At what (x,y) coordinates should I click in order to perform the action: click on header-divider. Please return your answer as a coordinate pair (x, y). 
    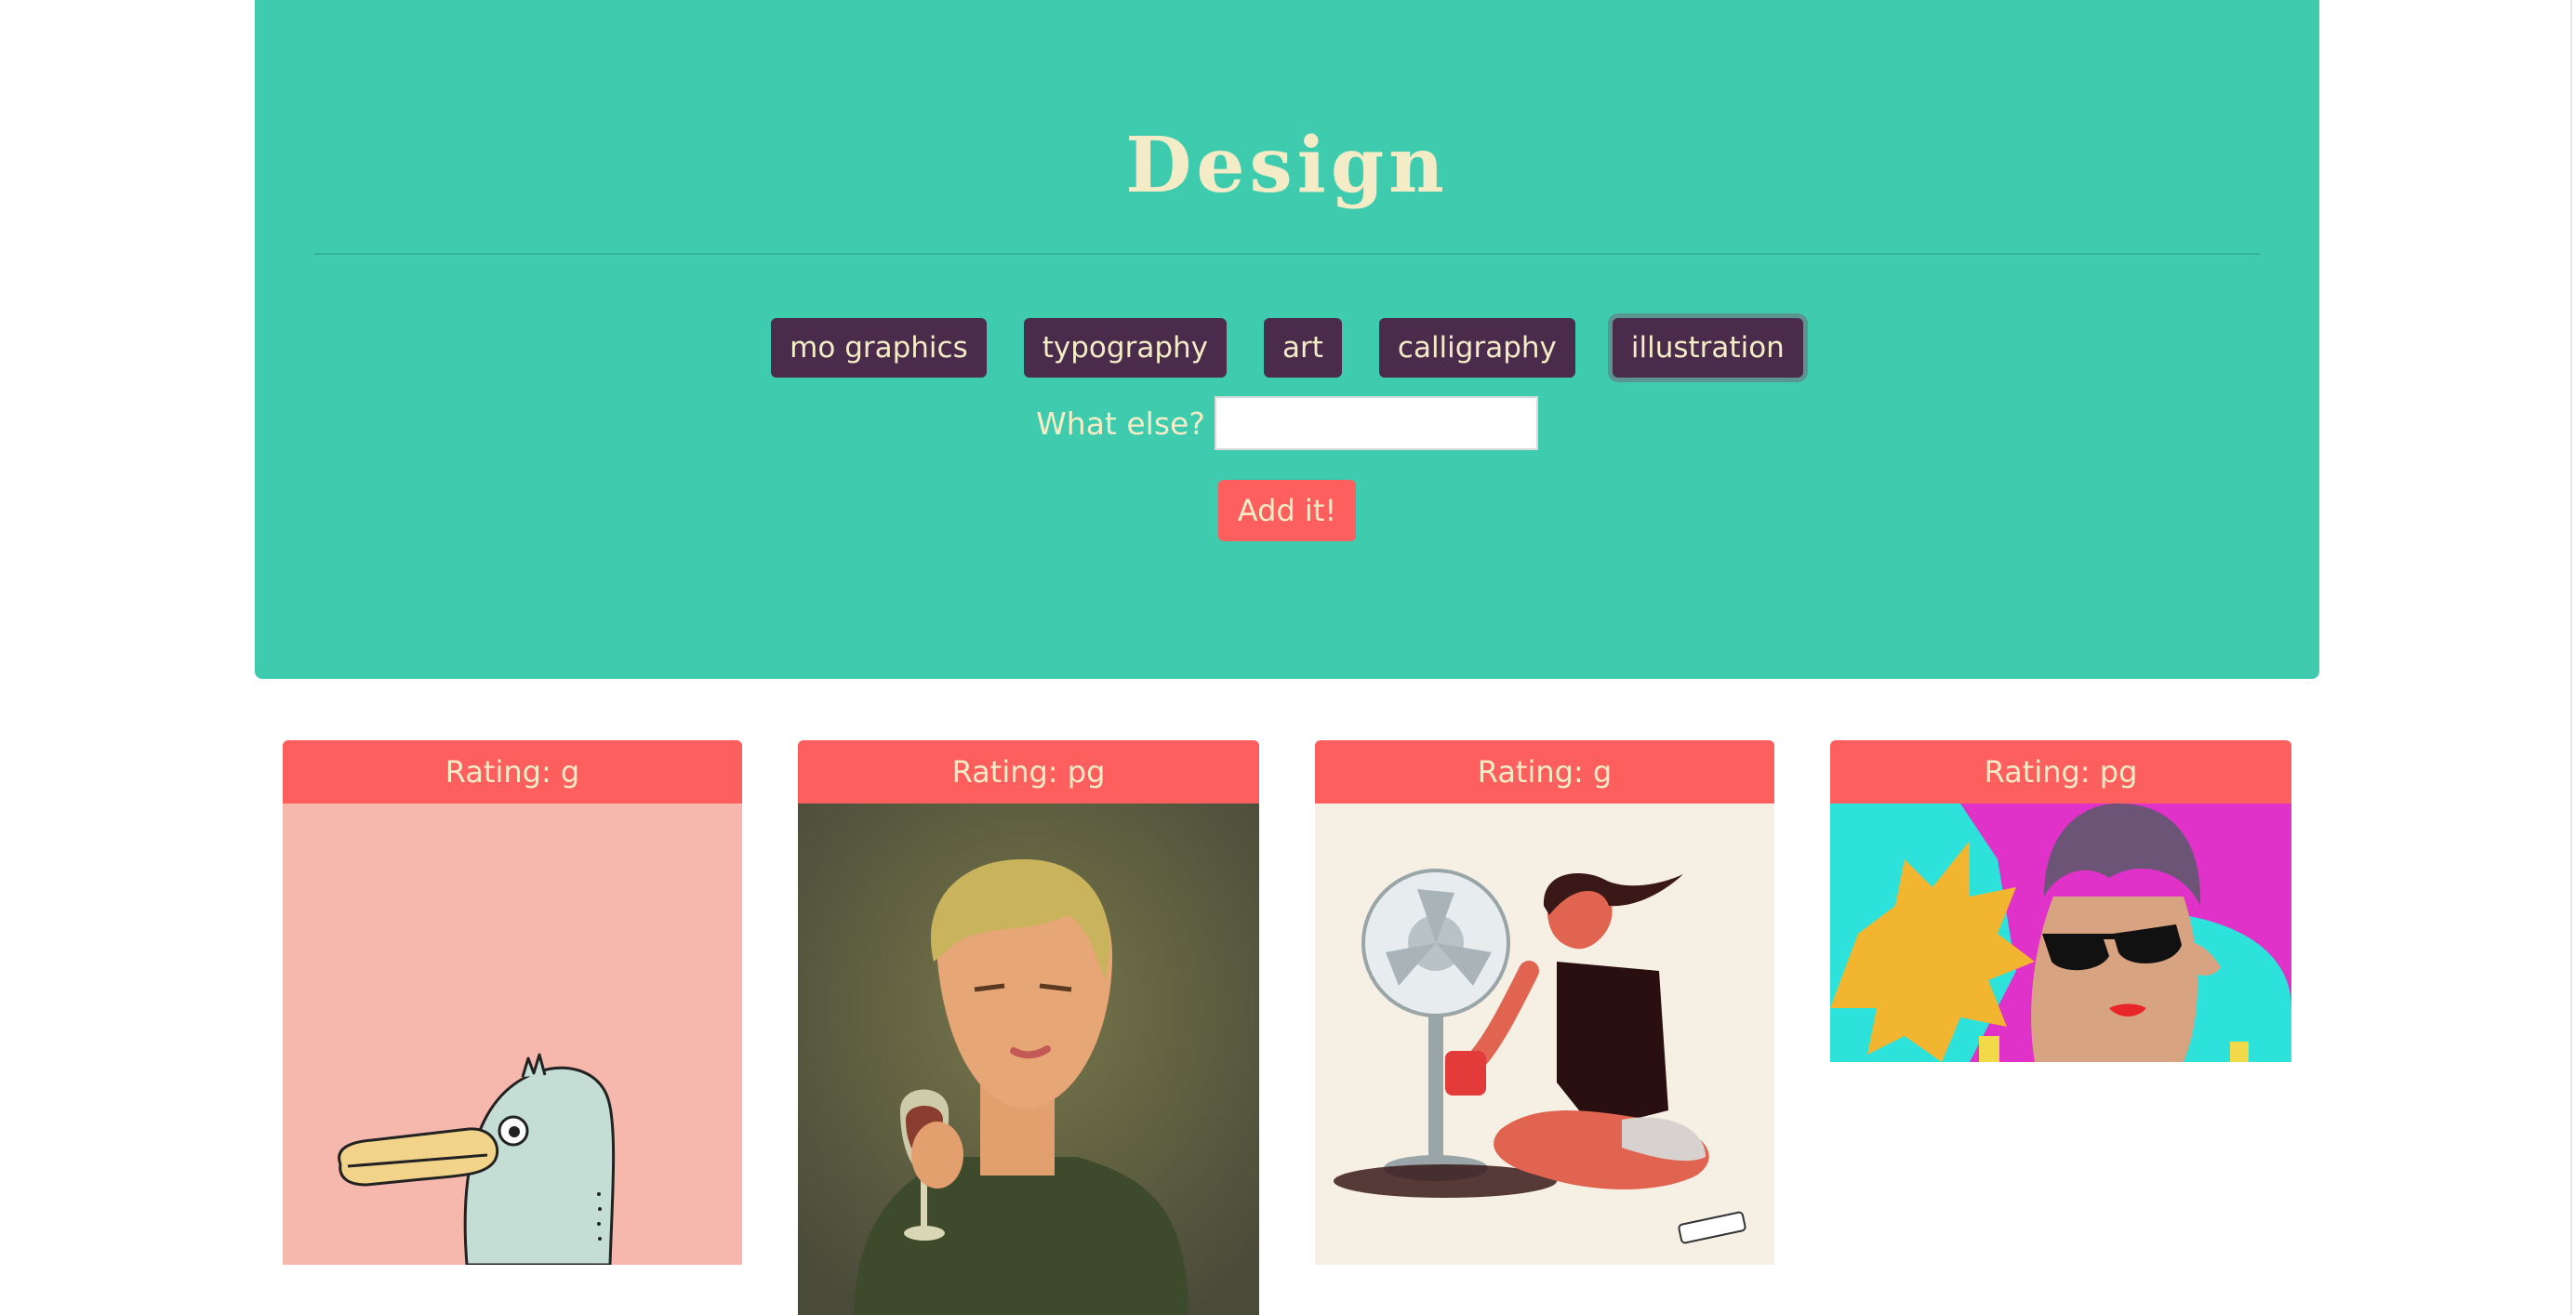
    Looking at the image, I should click on (1287, 254).